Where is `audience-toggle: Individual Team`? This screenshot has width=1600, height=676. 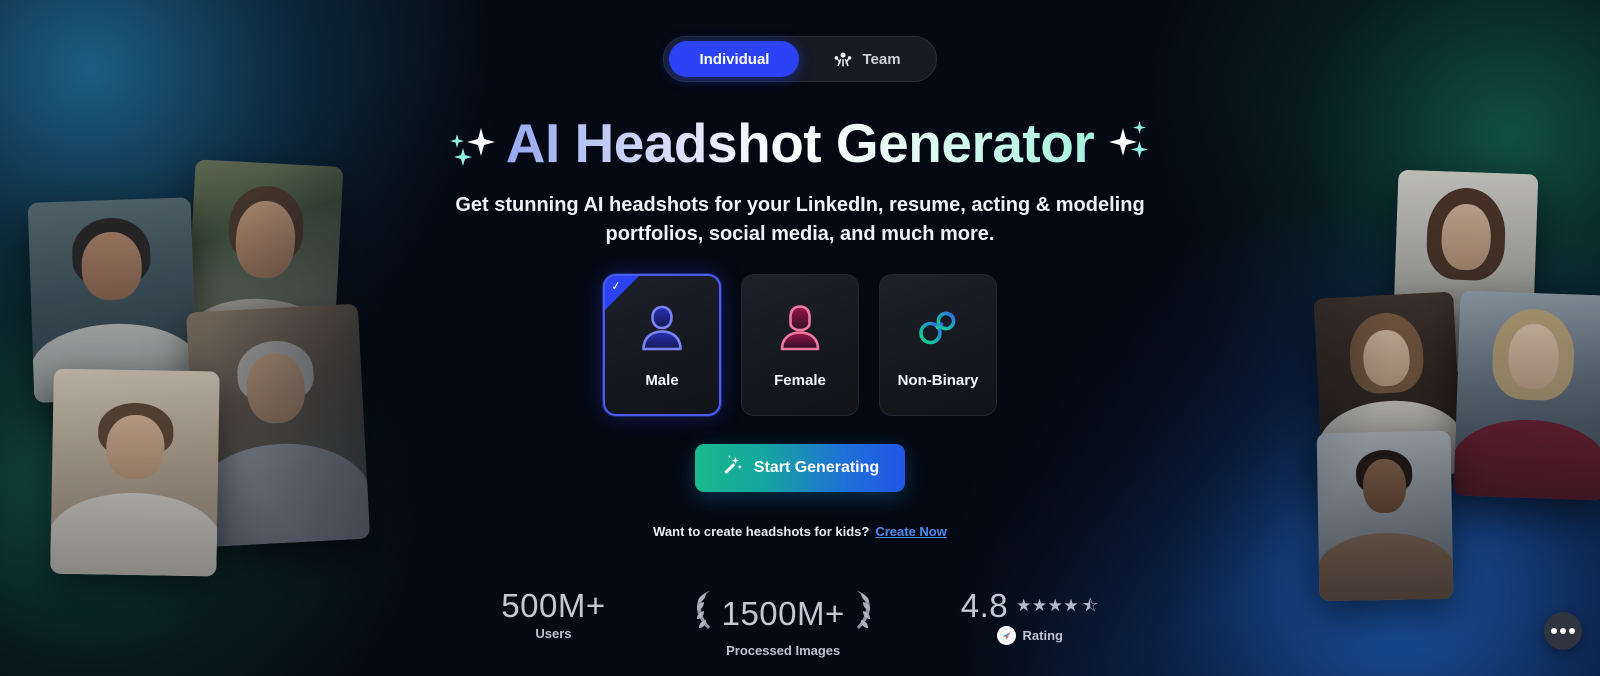 audience-toggle: Individual Team is located at coordinates (800, 59).